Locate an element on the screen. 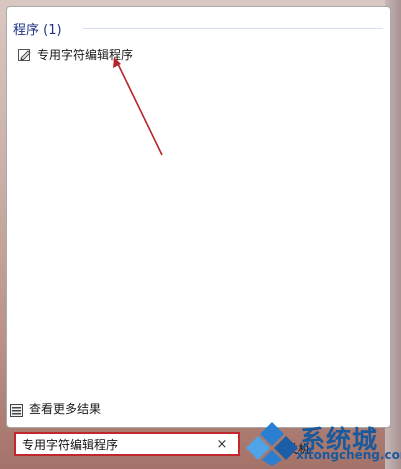 This screenshot has height=469, width=401. start-search-box: × is located at coordinates (127, 444).